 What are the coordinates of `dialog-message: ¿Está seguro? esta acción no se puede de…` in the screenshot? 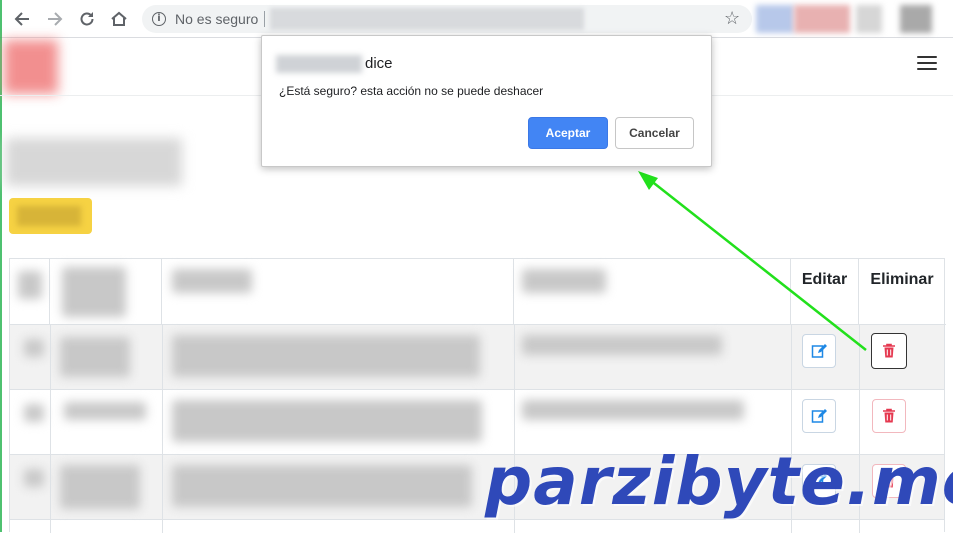 It's located at (411, 91).